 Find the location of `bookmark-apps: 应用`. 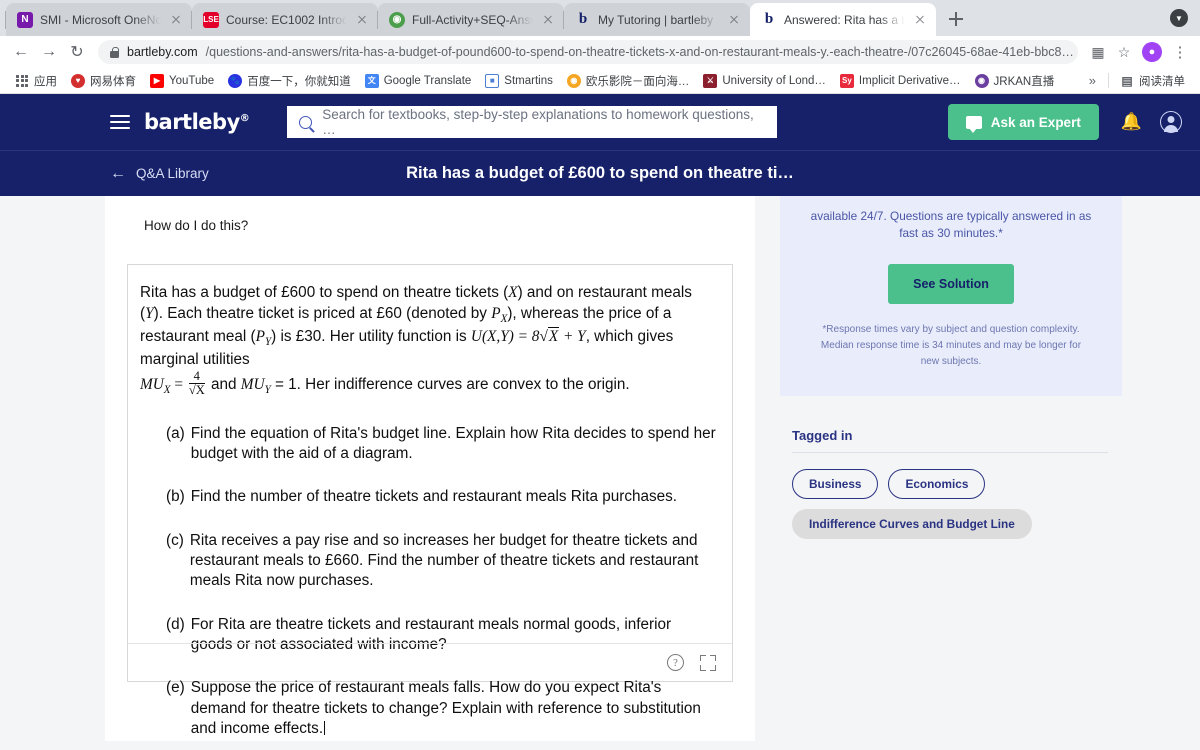

bookmark-apps: 应用 is located at coordinates (36, 81).